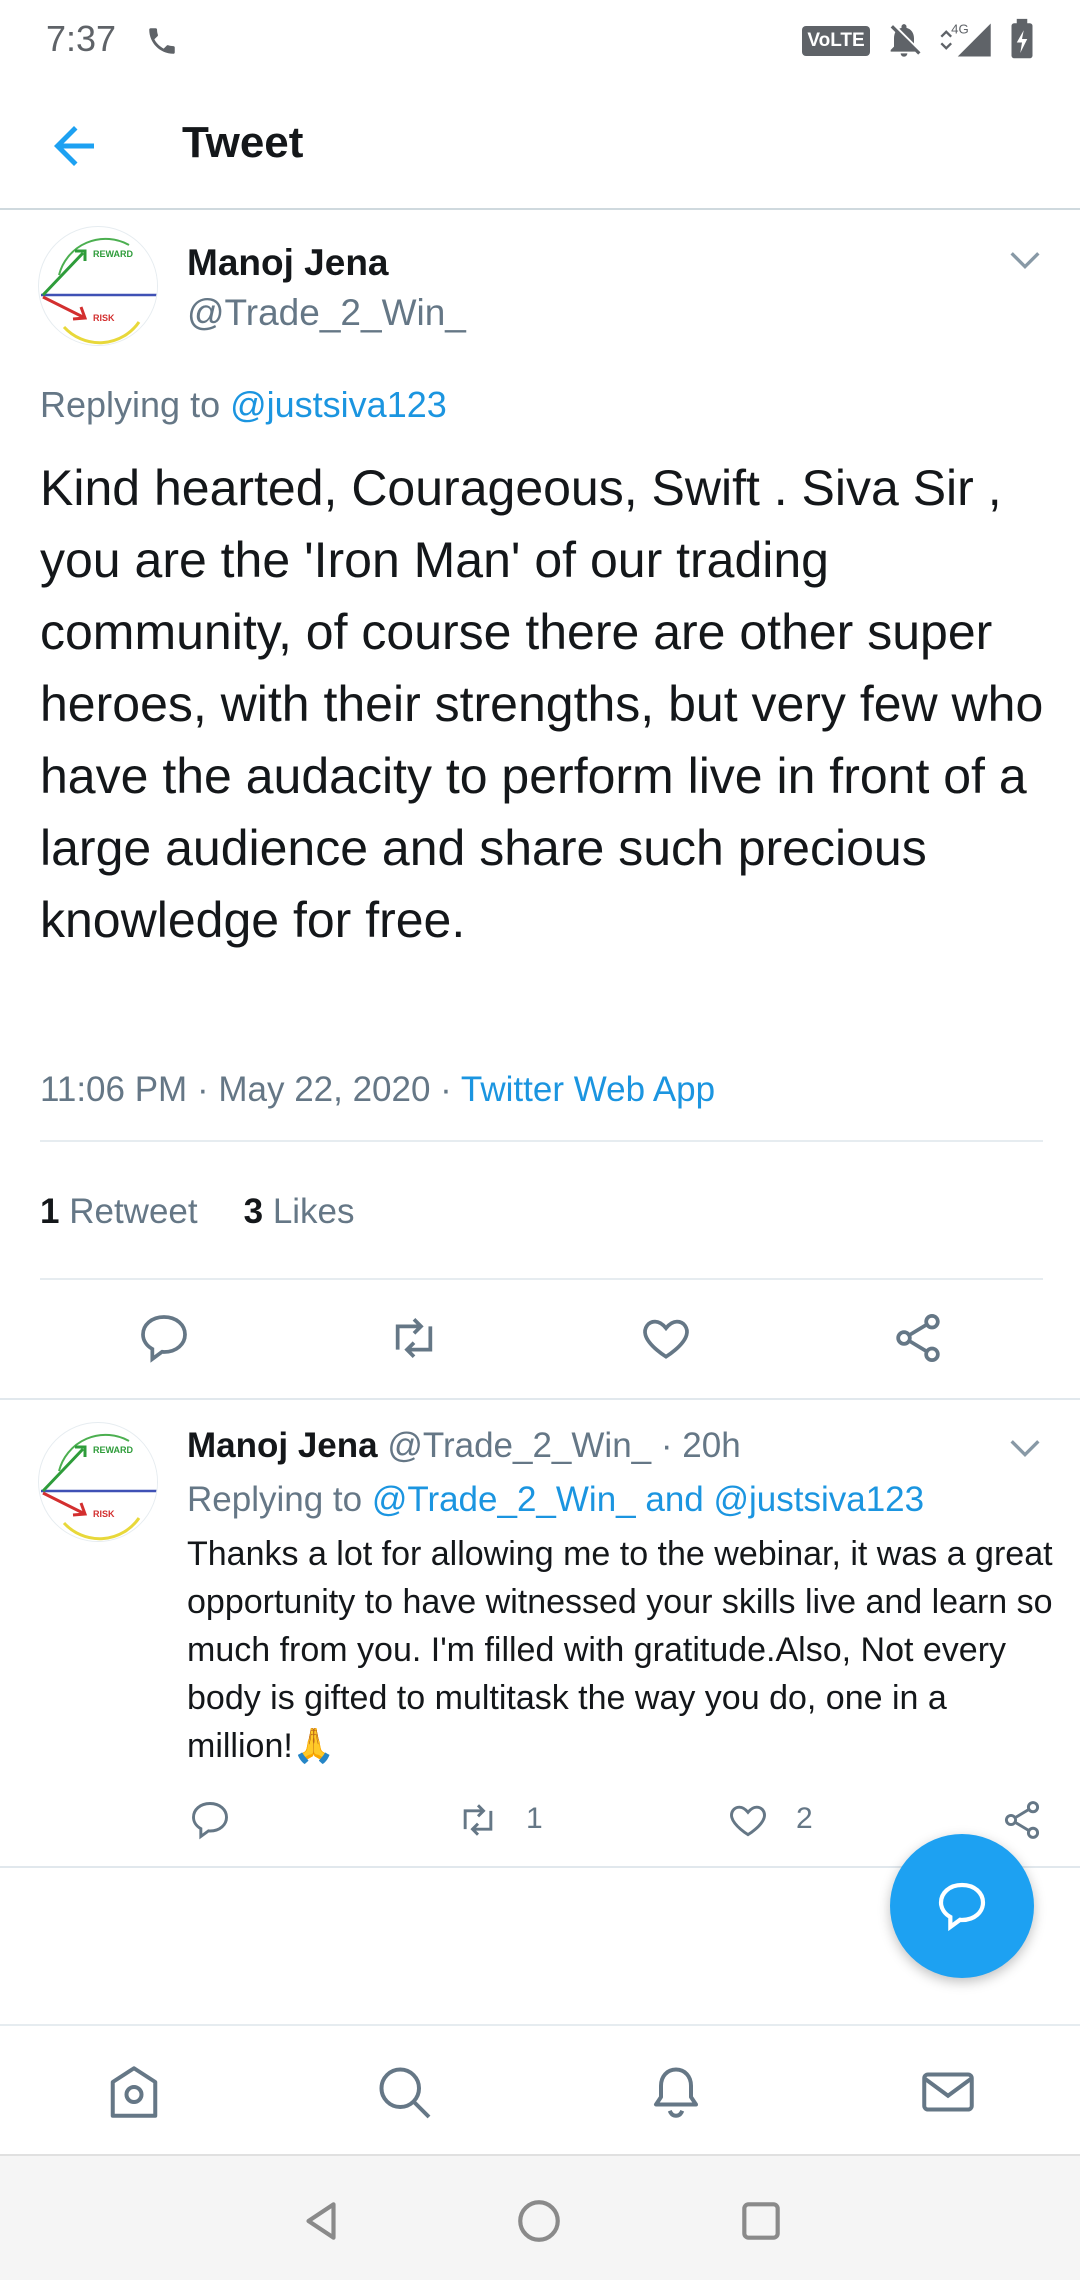  What do you see at coordinates (119, 1211) in the screenshot?
I see `retweets-stat: 1 Retweet` at bounding box center [119, 1211].